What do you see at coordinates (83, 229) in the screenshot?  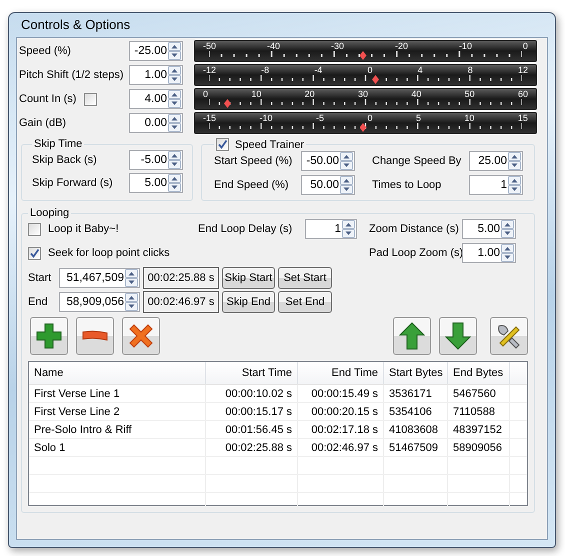 I see `checkbox-label: Loop it Baby~!` at bounding box center [83, 229].